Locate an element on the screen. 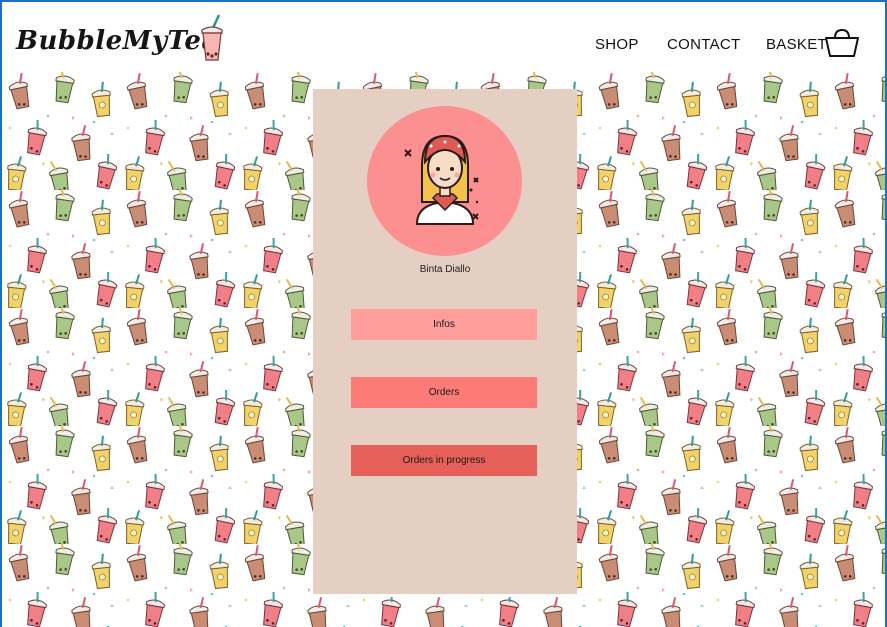 Image resolution: width=887 pixels, height=627 pixels. nav-basket-link: BASKET is located at coordinates (796, 44).